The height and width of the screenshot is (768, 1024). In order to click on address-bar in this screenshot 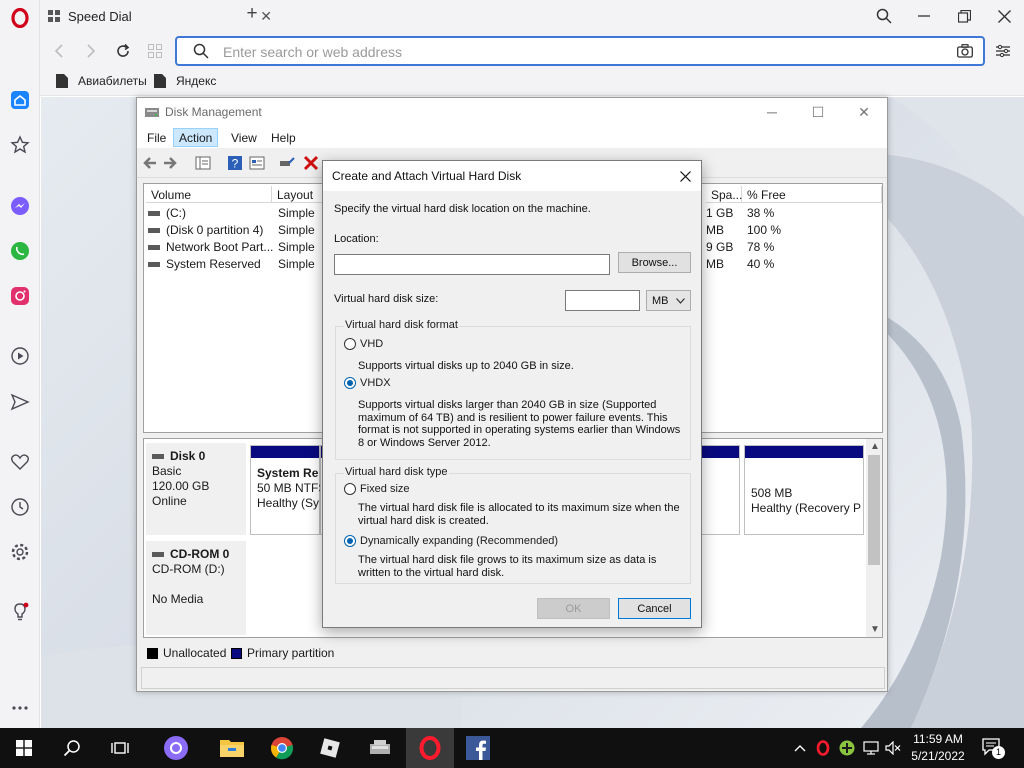, I will do `click(532, 51)`.